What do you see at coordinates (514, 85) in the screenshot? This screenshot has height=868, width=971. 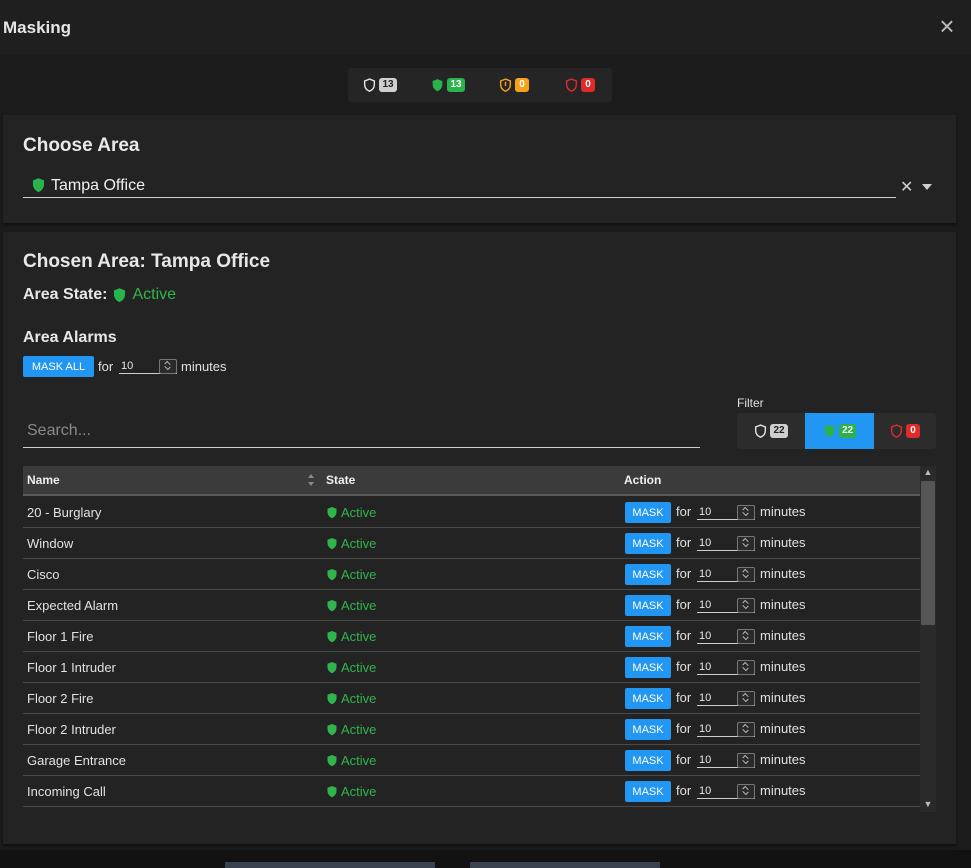 I see `summary-warning: 0` at bounding box center [514, 85].